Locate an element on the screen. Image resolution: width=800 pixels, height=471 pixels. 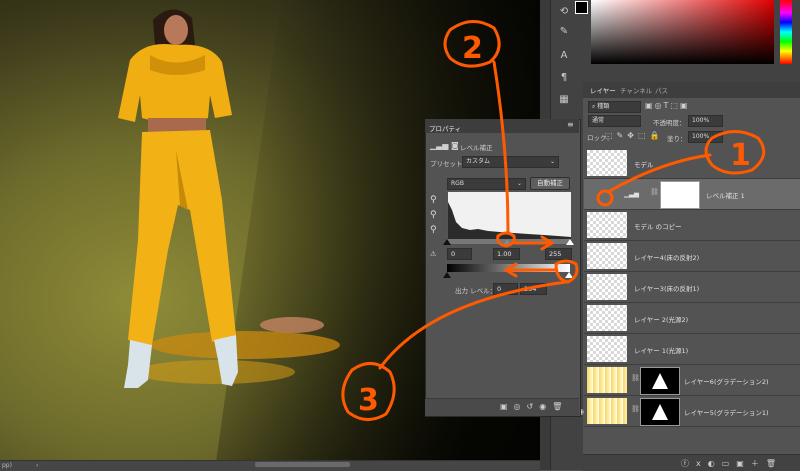
preset-select: カスタム ⌄ is located at coordinates (510, 162).